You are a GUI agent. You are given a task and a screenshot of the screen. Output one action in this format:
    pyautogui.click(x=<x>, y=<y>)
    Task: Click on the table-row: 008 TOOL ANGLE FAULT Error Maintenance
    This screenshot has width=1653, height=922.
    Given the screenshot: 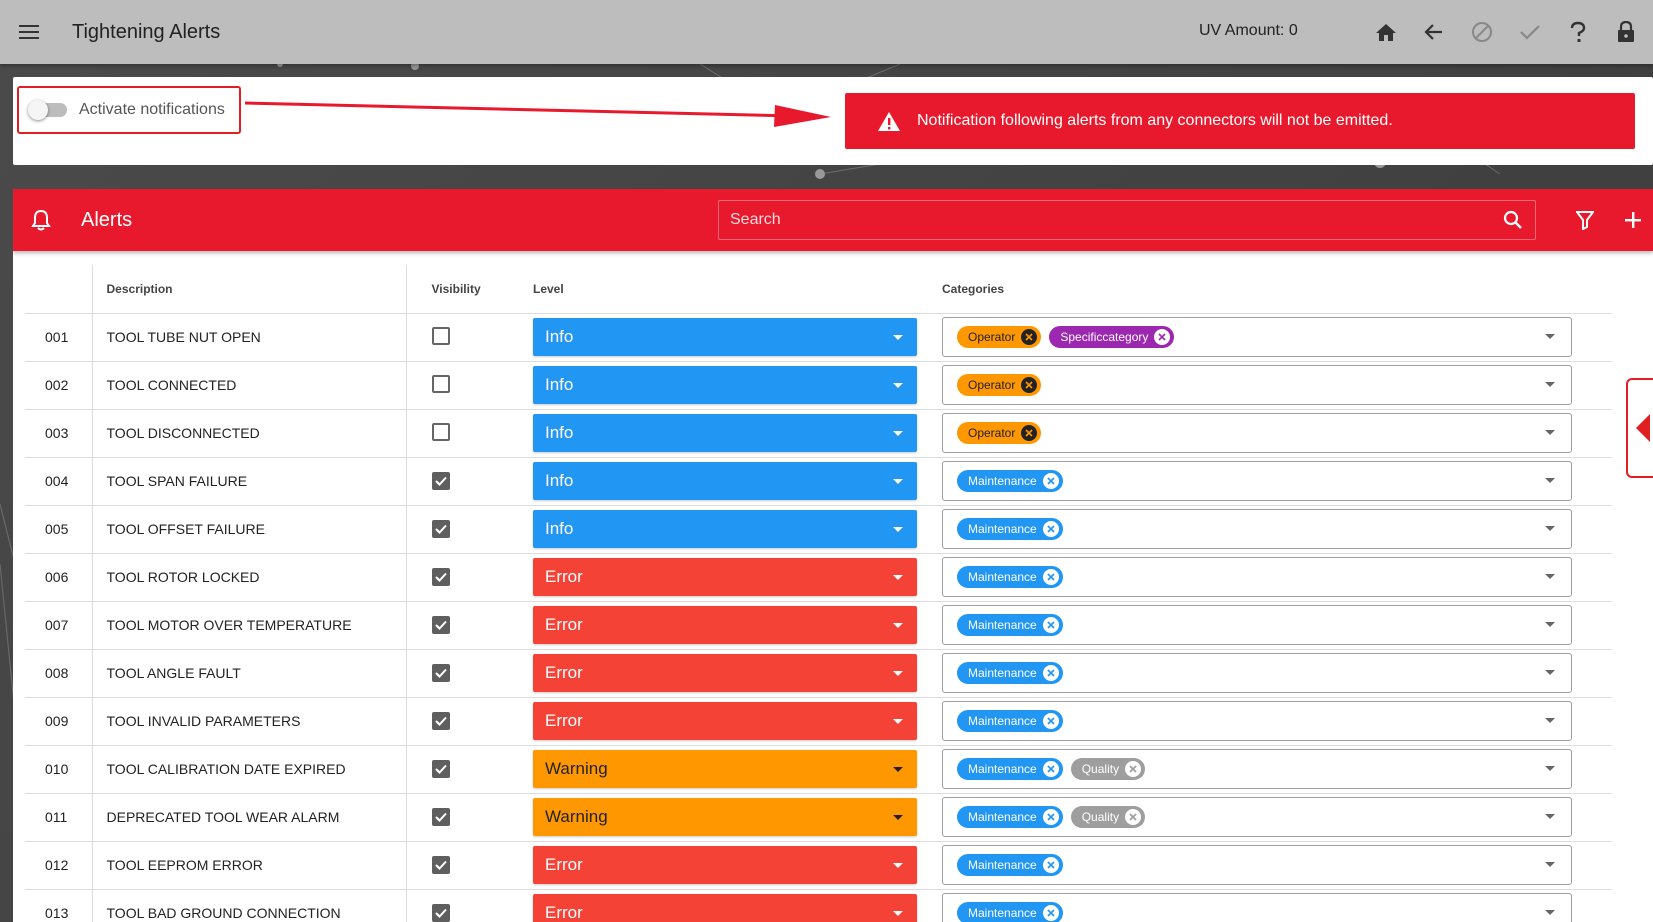 What is the action you would take?
    pyautogui.click(x=818, y=673)
    